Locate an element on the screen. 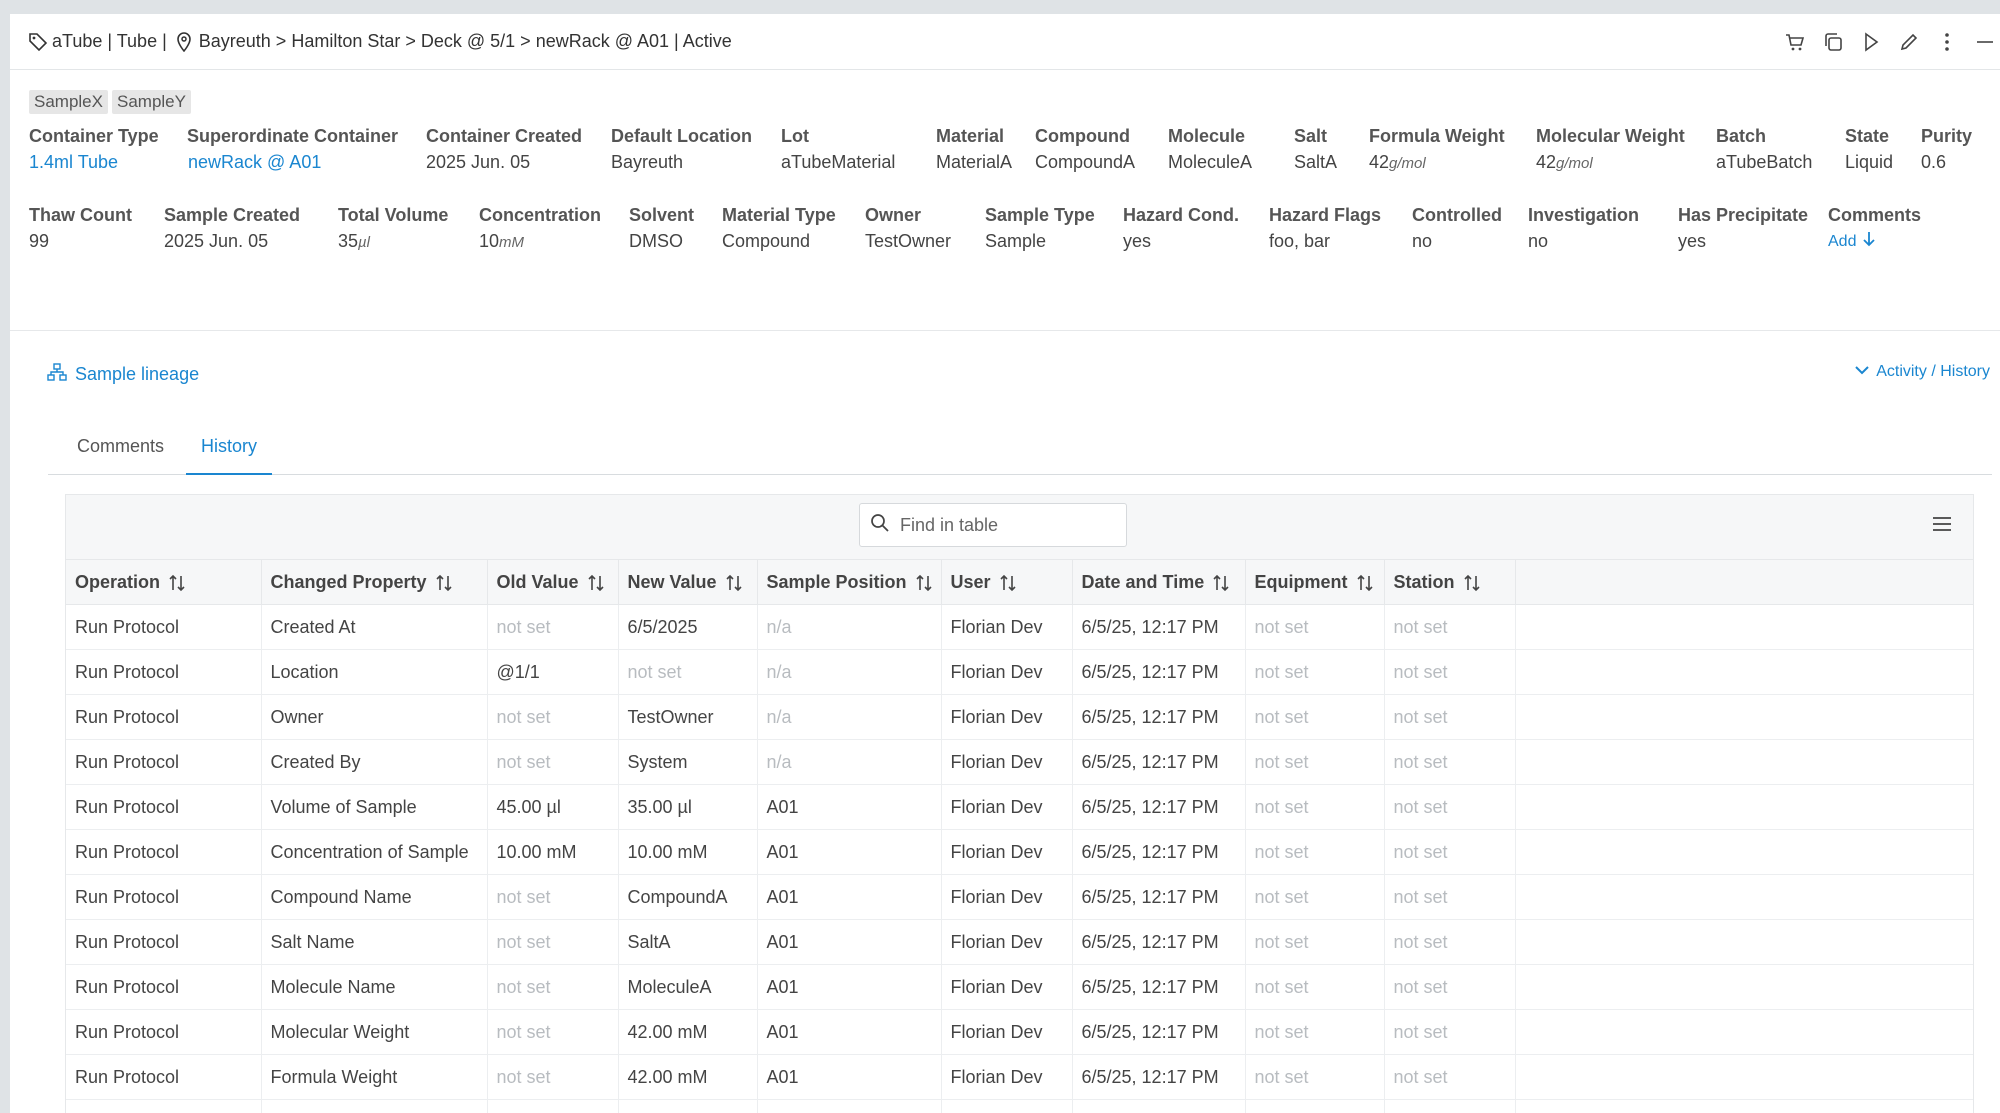 The width and height of the screenshot is (2000, 1113). table-cell: System is located at coordinates (688, 762).